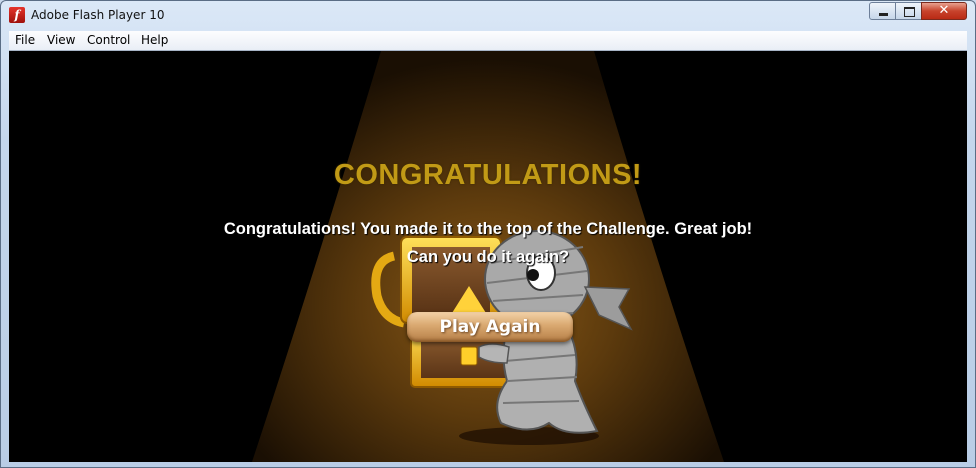 This screenshot has height=468, width=976. What do you see at coordinates (488, 16) in the screenshot?
I see `title-bar: f Adobe Flash Player 10 ✕` at bounding box center [488, 16].